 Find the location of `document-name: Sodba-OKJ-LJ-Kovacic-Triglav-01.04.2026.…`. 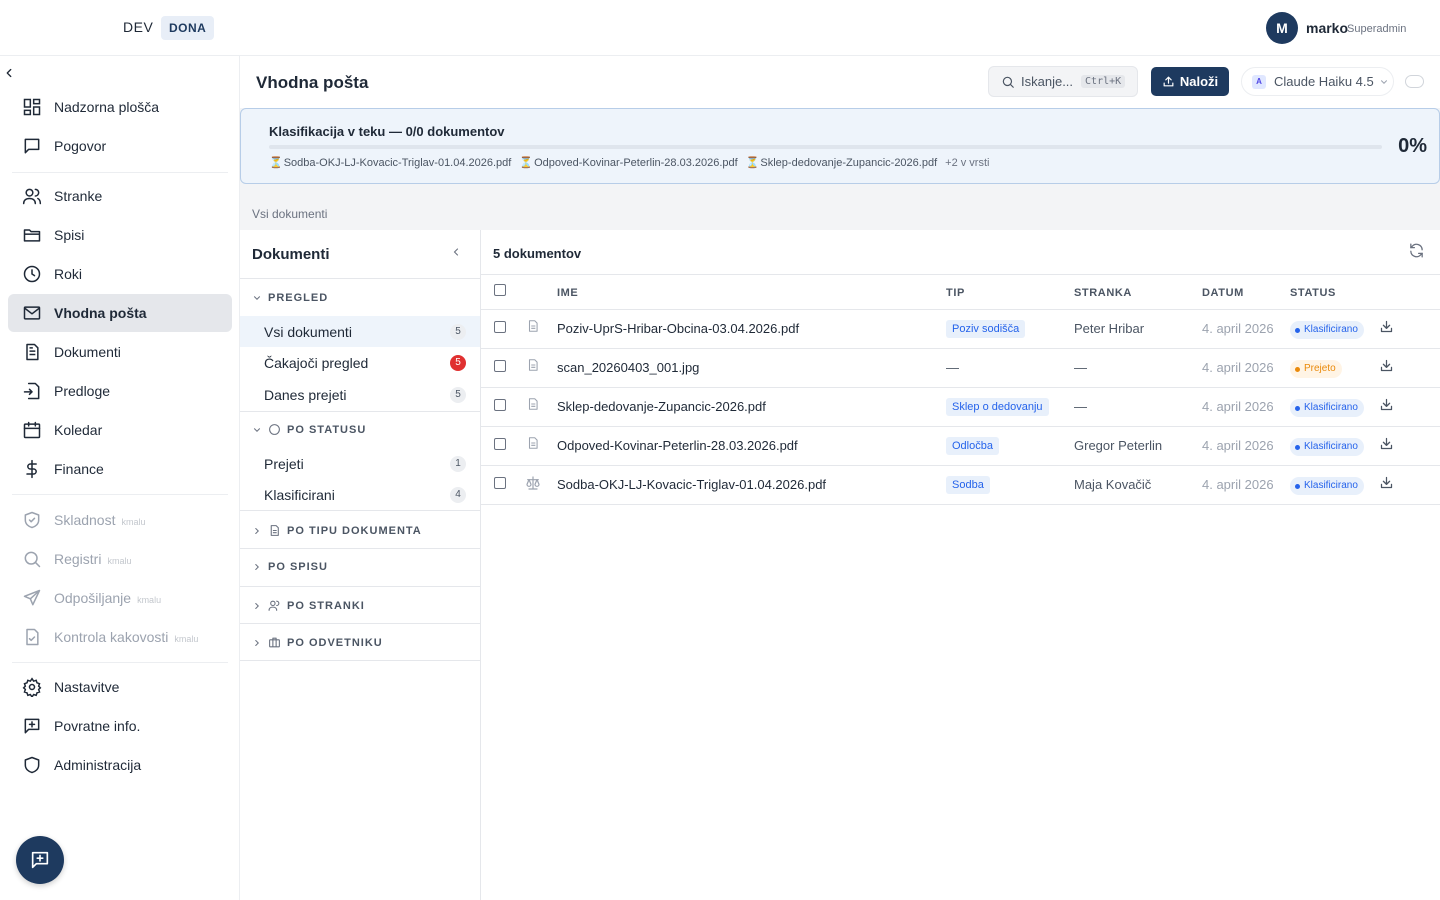

document-name: Sodba-OKJ-LJ-Kovacic-Triglav-01.04.2026.… is located at coordinates (691, 484).